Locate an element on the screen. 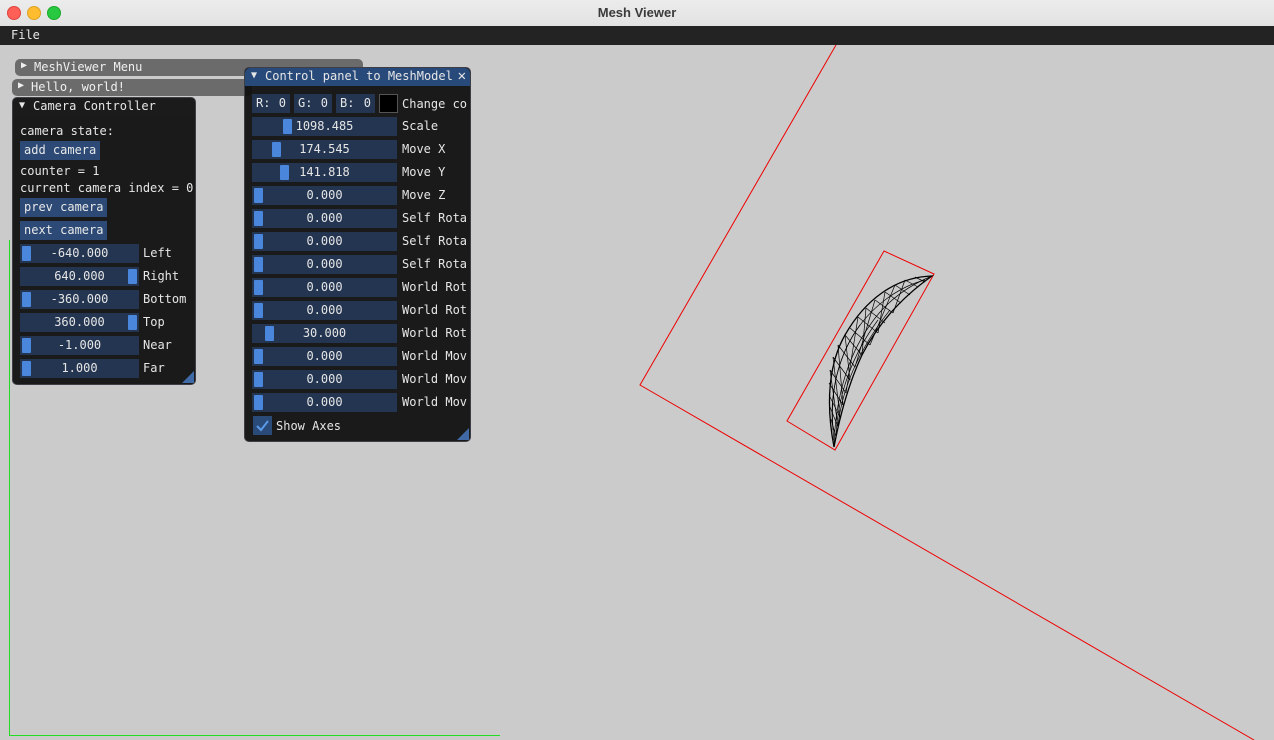 The width and height of the screenshot is (1274, 740). r-label: R: is located at coordinates (263, 103).